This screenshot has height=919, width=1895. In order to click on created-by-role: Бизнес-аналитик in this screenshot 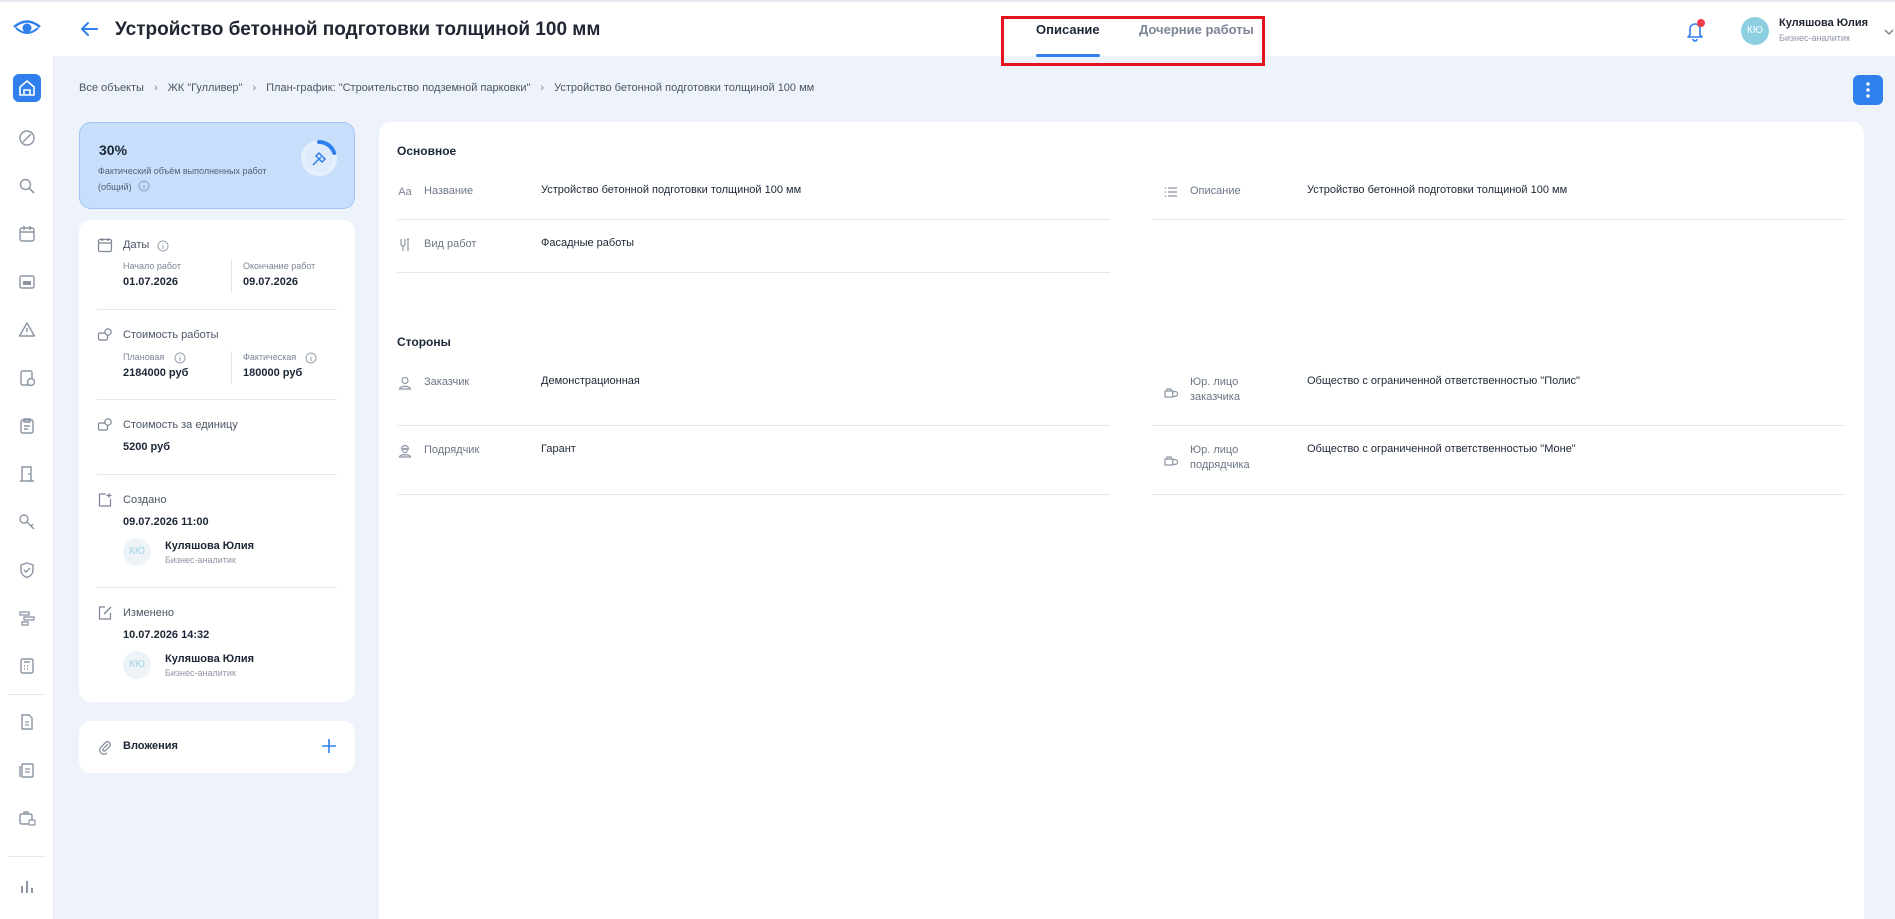, I will do `click(200, 560)`.